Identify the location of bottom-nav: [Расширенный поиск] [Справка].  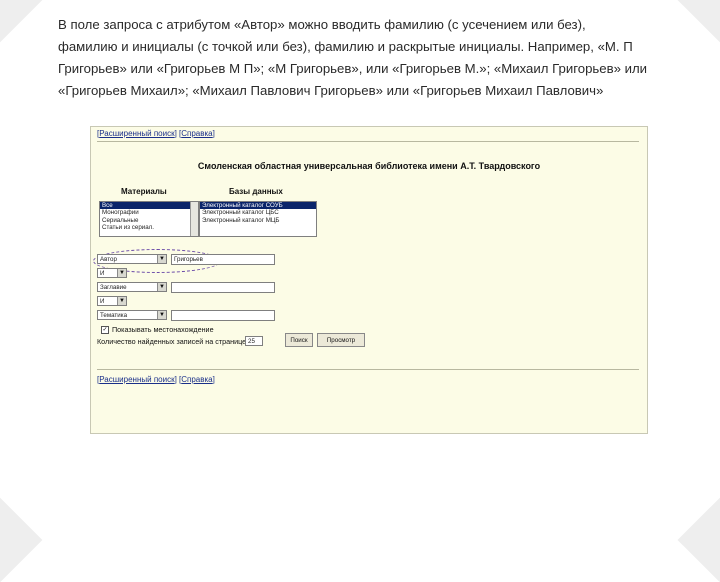
(156, 379).